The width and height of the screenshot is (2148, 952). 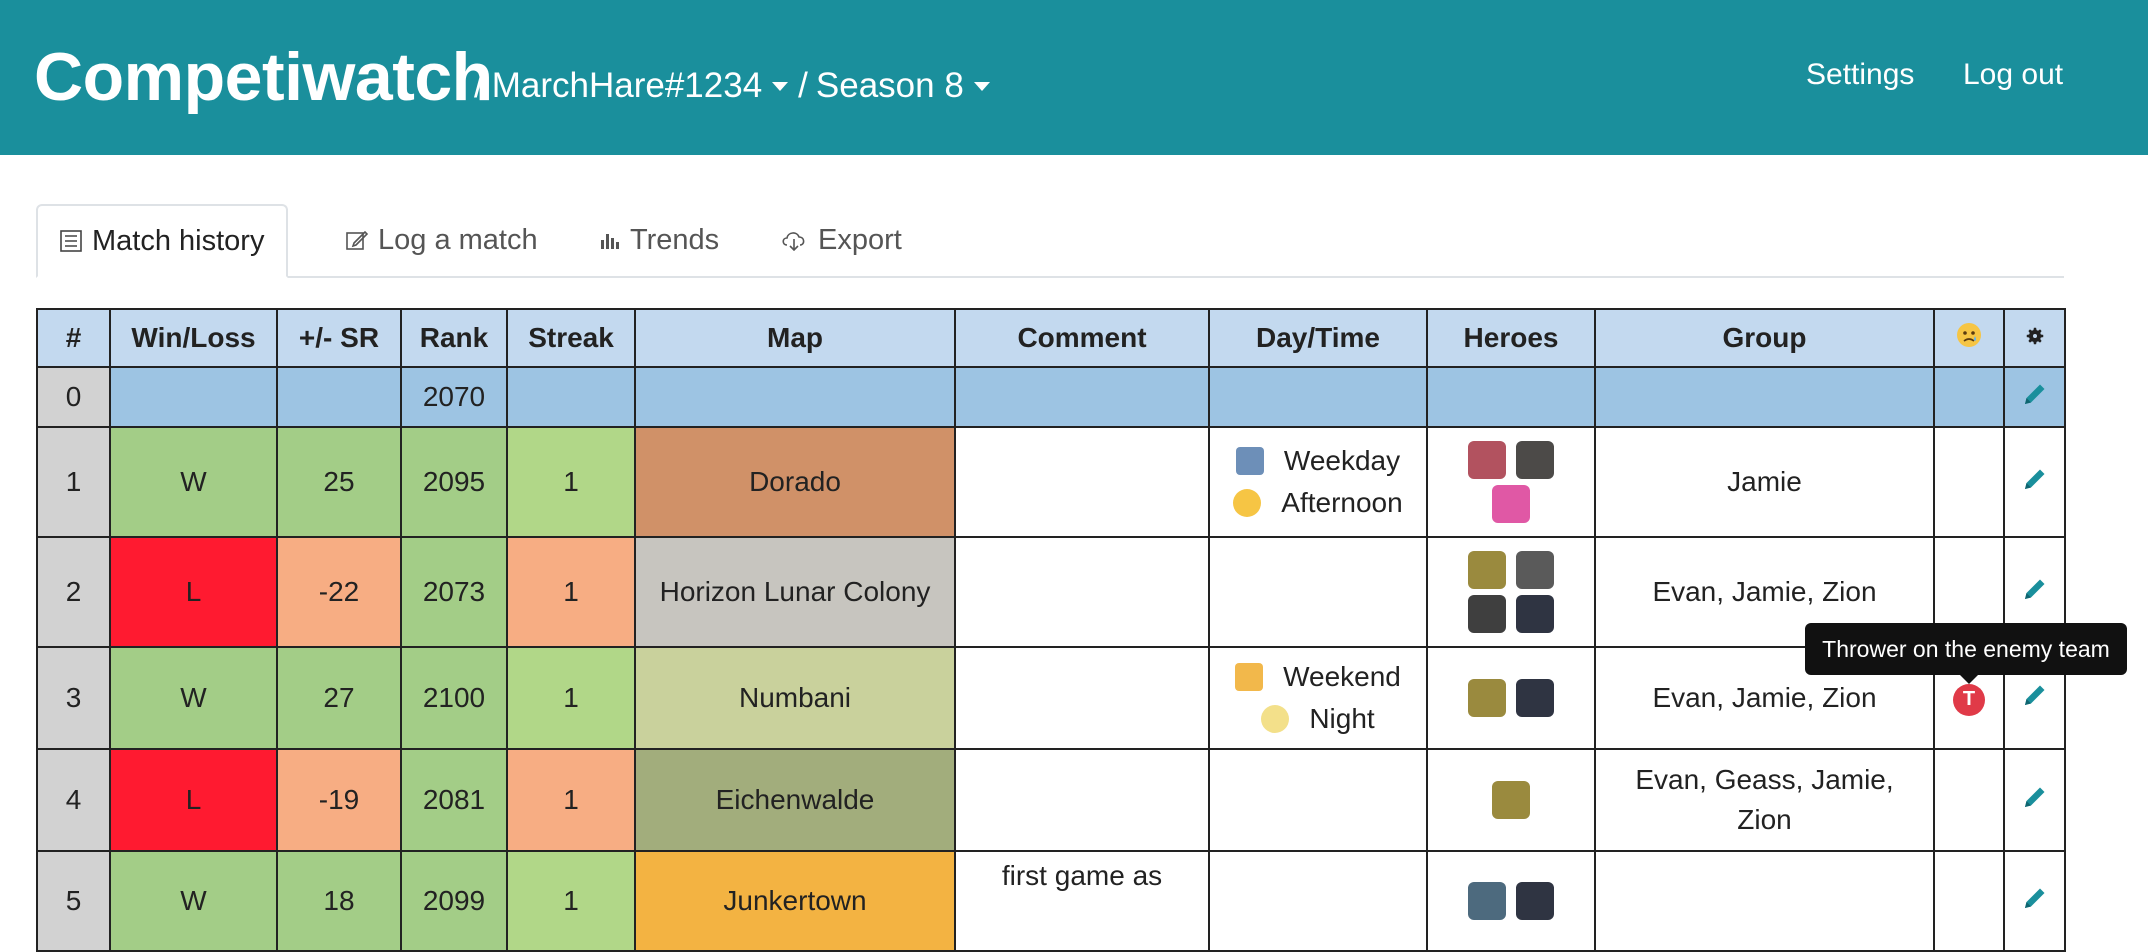 What do you see at coordinates (659, 240) in the screenshot?
I see `tab-trends: Trends` at bounding box center [659, 240].